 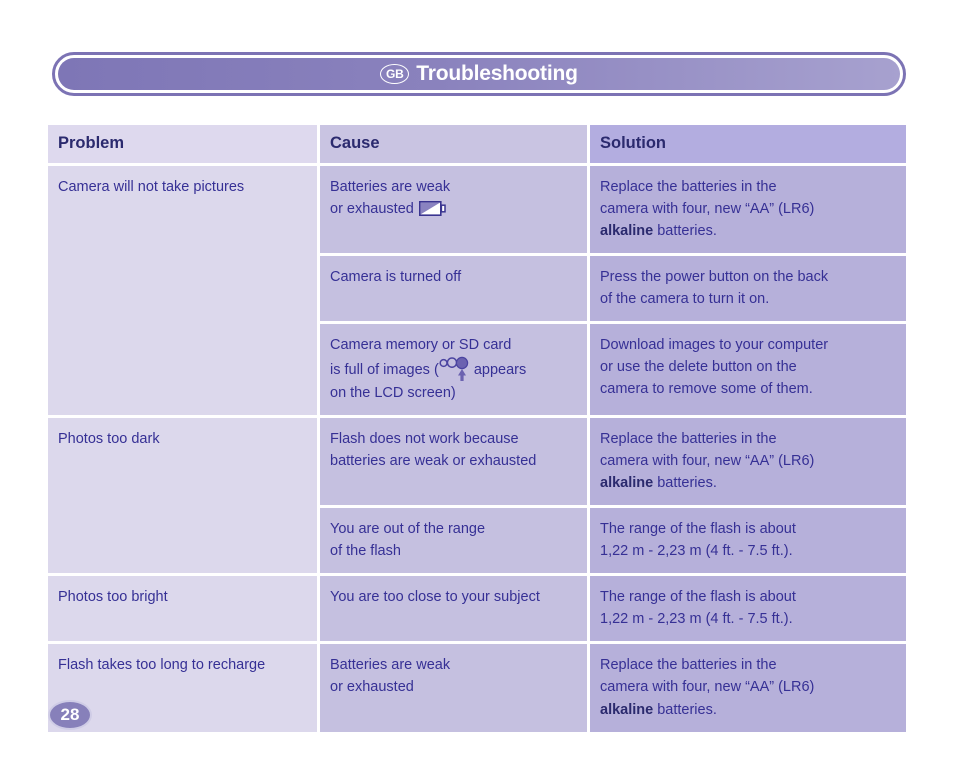 What do you see at coordinates (455, 542) in the screenshot?
I see `cause-cell: You are out of the range of the flash` at bounding box center [455, 542].